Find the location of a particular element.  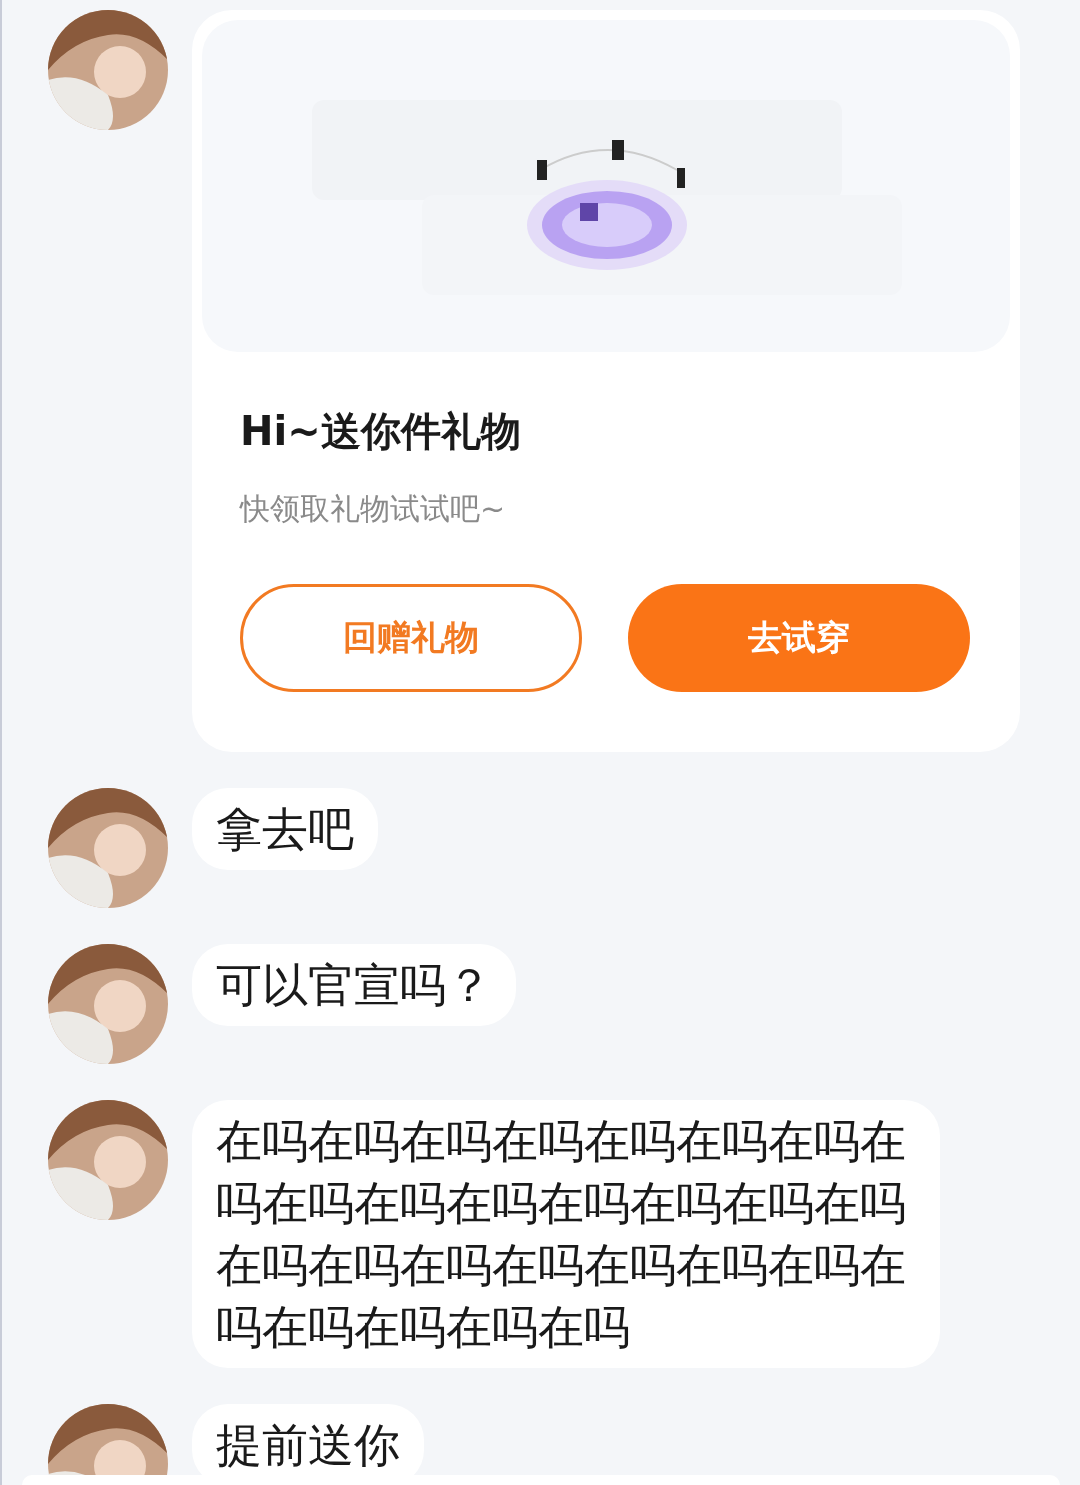

message-bubble: 在吗在吗在吗在吗在吗在吗在吗在吗在吗在吗在吗在吗在吗在吗在吗在吗在吗在吗在吗在吗在吗在吗在吗在吗在吗在吗在吗 is located at coordinates (566, 1234).